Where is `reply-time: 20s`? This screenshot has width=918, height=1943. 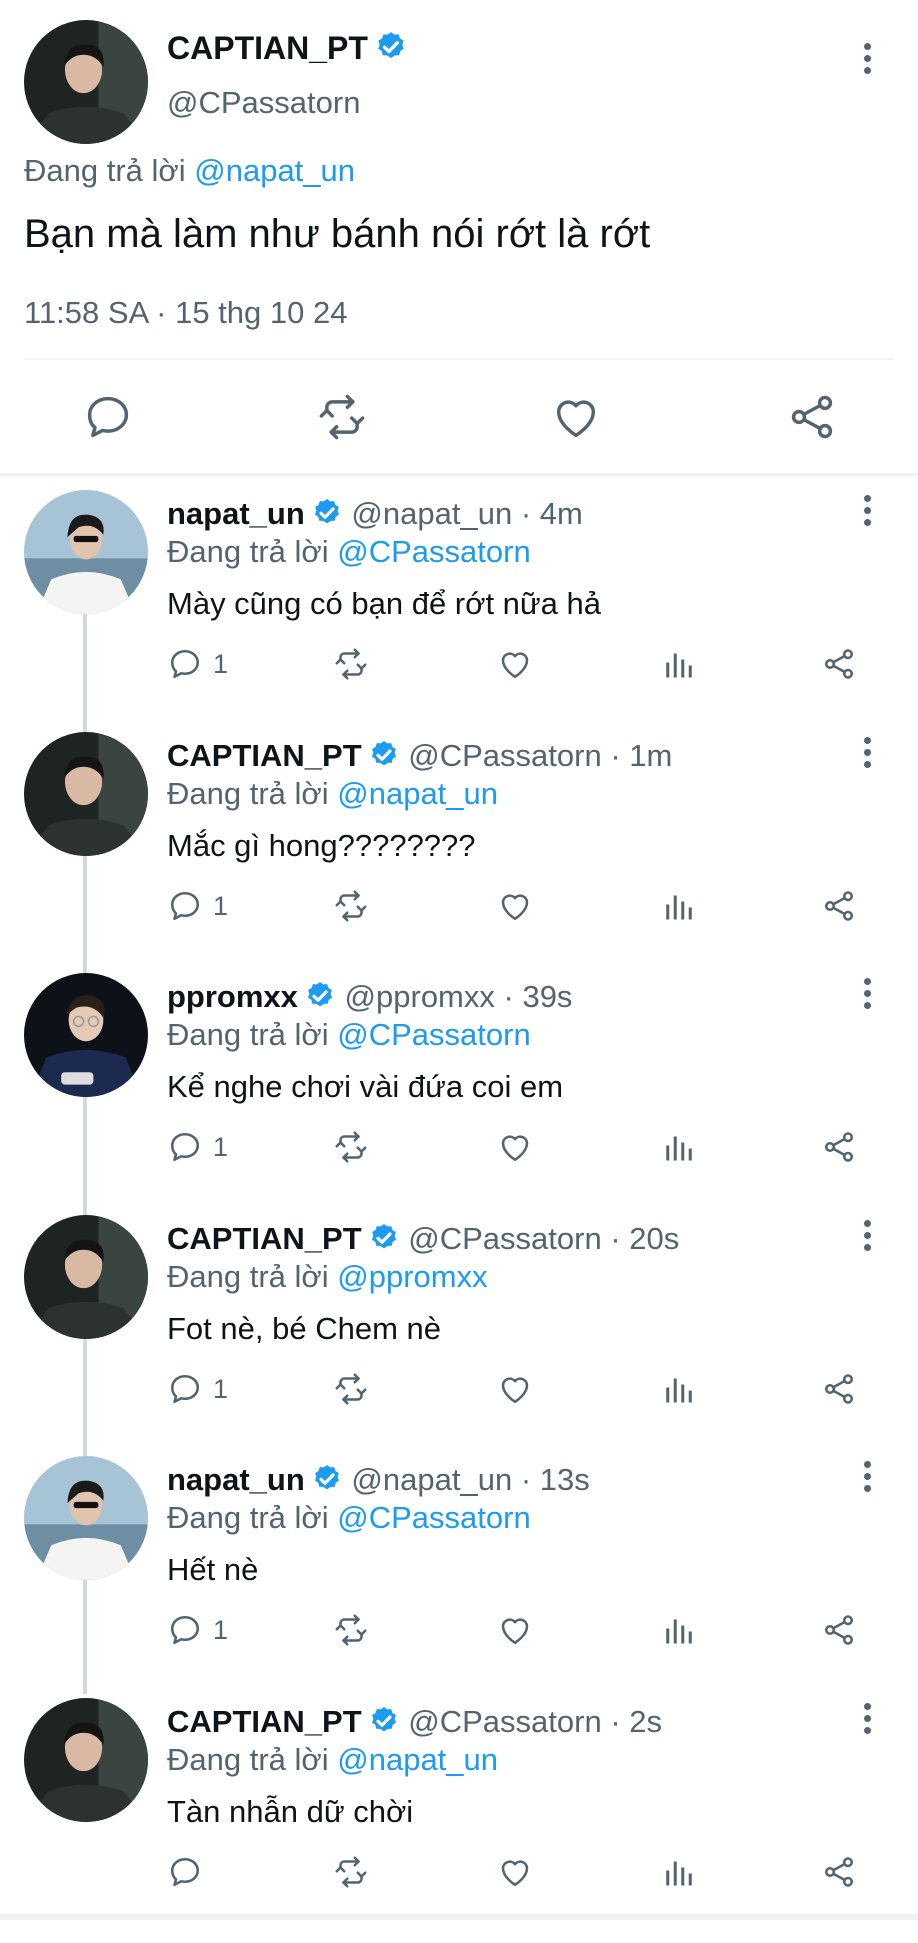 reply-time: 20s is located at coordinates (654, 1238).